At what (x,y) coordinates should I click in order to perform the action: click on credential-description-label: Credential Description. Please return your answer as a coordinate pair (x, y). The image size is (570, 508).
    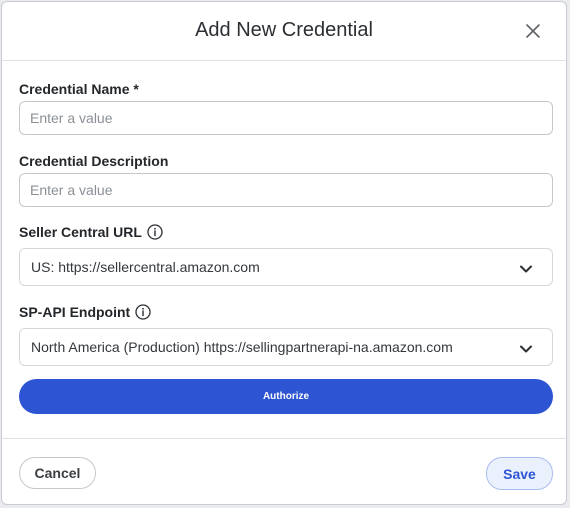
    Looking at the image, I should click on (93, 161).